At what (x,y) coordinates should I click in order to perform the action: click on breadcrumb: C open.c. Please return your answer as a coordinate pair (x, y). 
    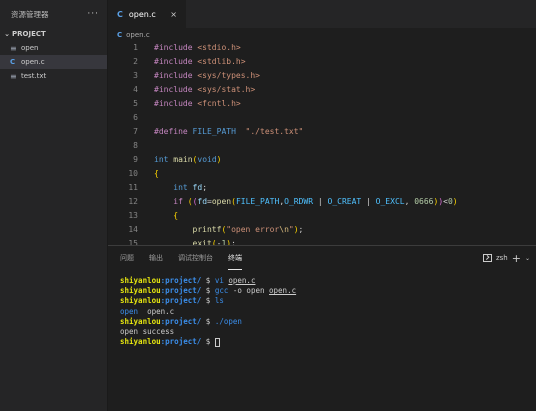
    Looking at the image, I should click on (322, 34).